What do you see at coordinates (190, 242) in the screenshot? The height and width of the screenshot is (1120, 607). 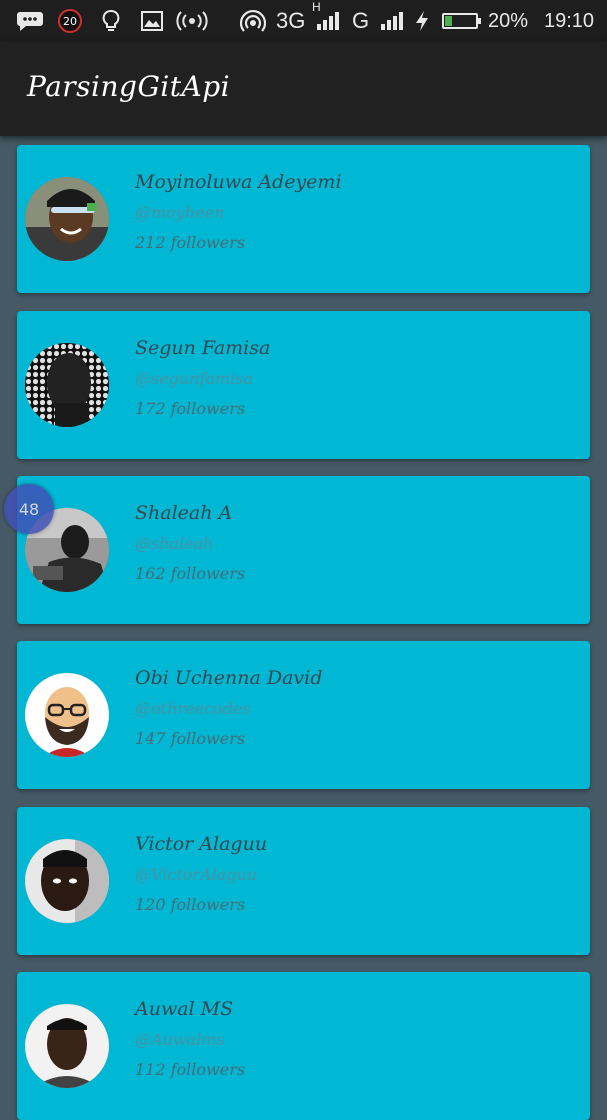 I see `user-followers: 212 followers` at bounding box center [190, 242].